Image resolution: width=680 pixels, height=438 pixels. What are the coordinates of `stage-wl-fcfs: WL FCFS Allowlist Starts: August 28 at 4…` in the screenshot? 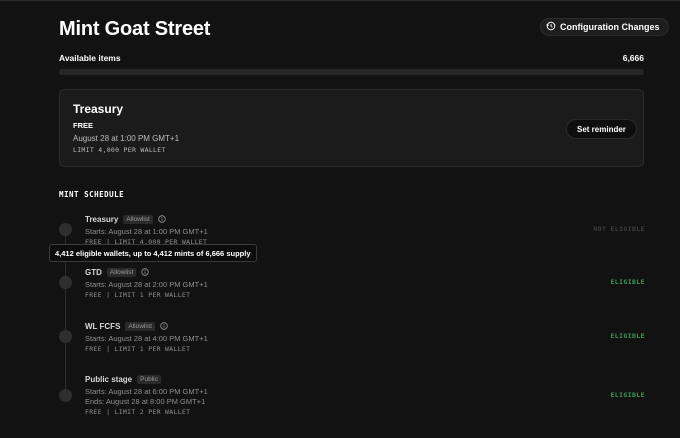 It's located at (365, 336).